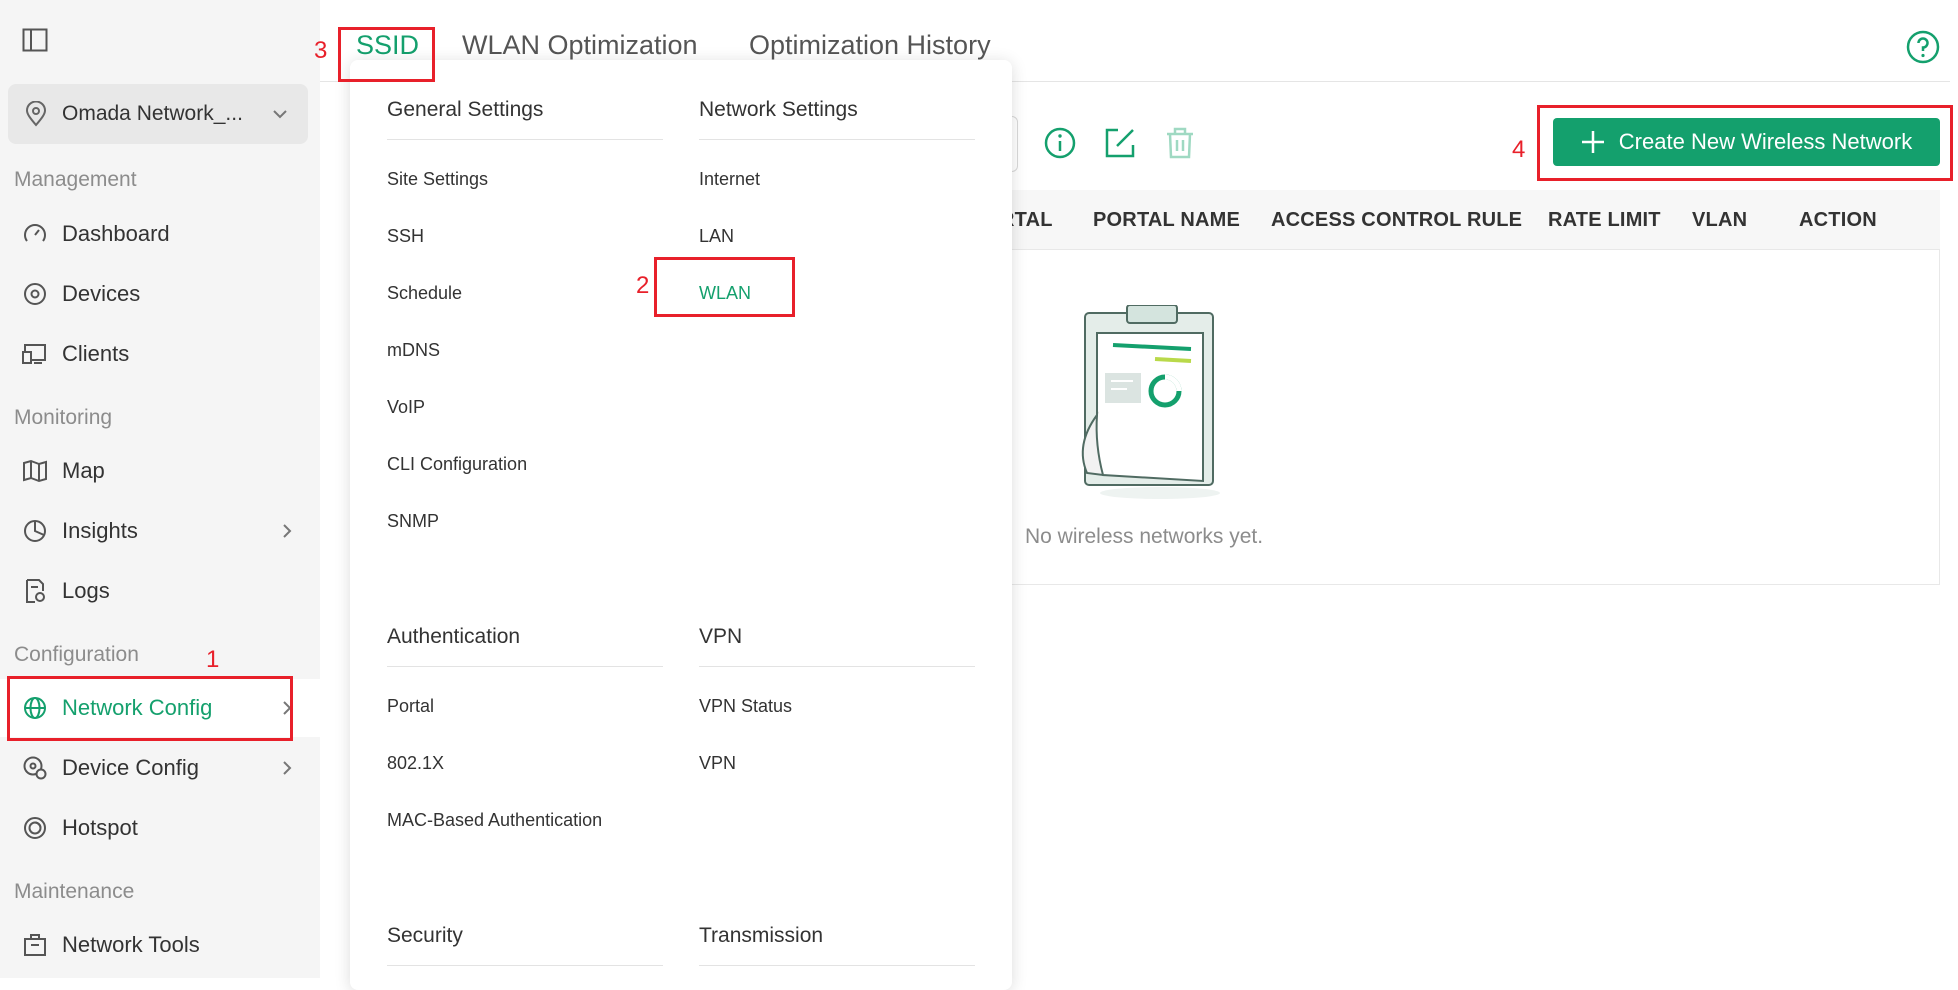 This screenshot has height=990, width=1958. What do you see at coordinates (131, 944) in the screenshot?
I see `sidebar-item-label: Network Tools` at bounding box center [131, 944].